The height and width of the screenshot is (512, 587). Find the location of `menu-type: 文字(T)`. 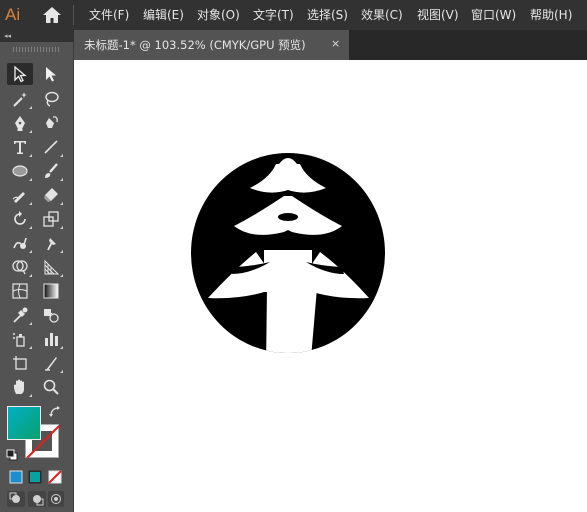

menu-type: 文字(T) is located at coordinates (273, 15).